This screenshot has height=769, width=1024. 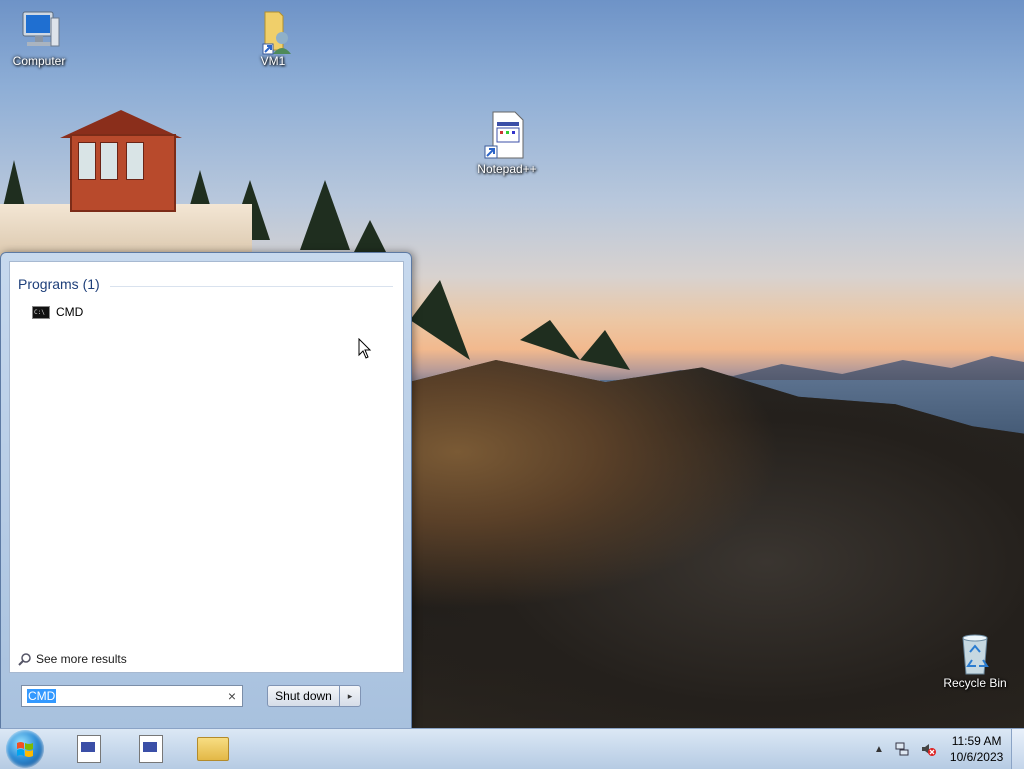 I want to click on clock-time: 11:59 AM, so click(x=976, y=741).